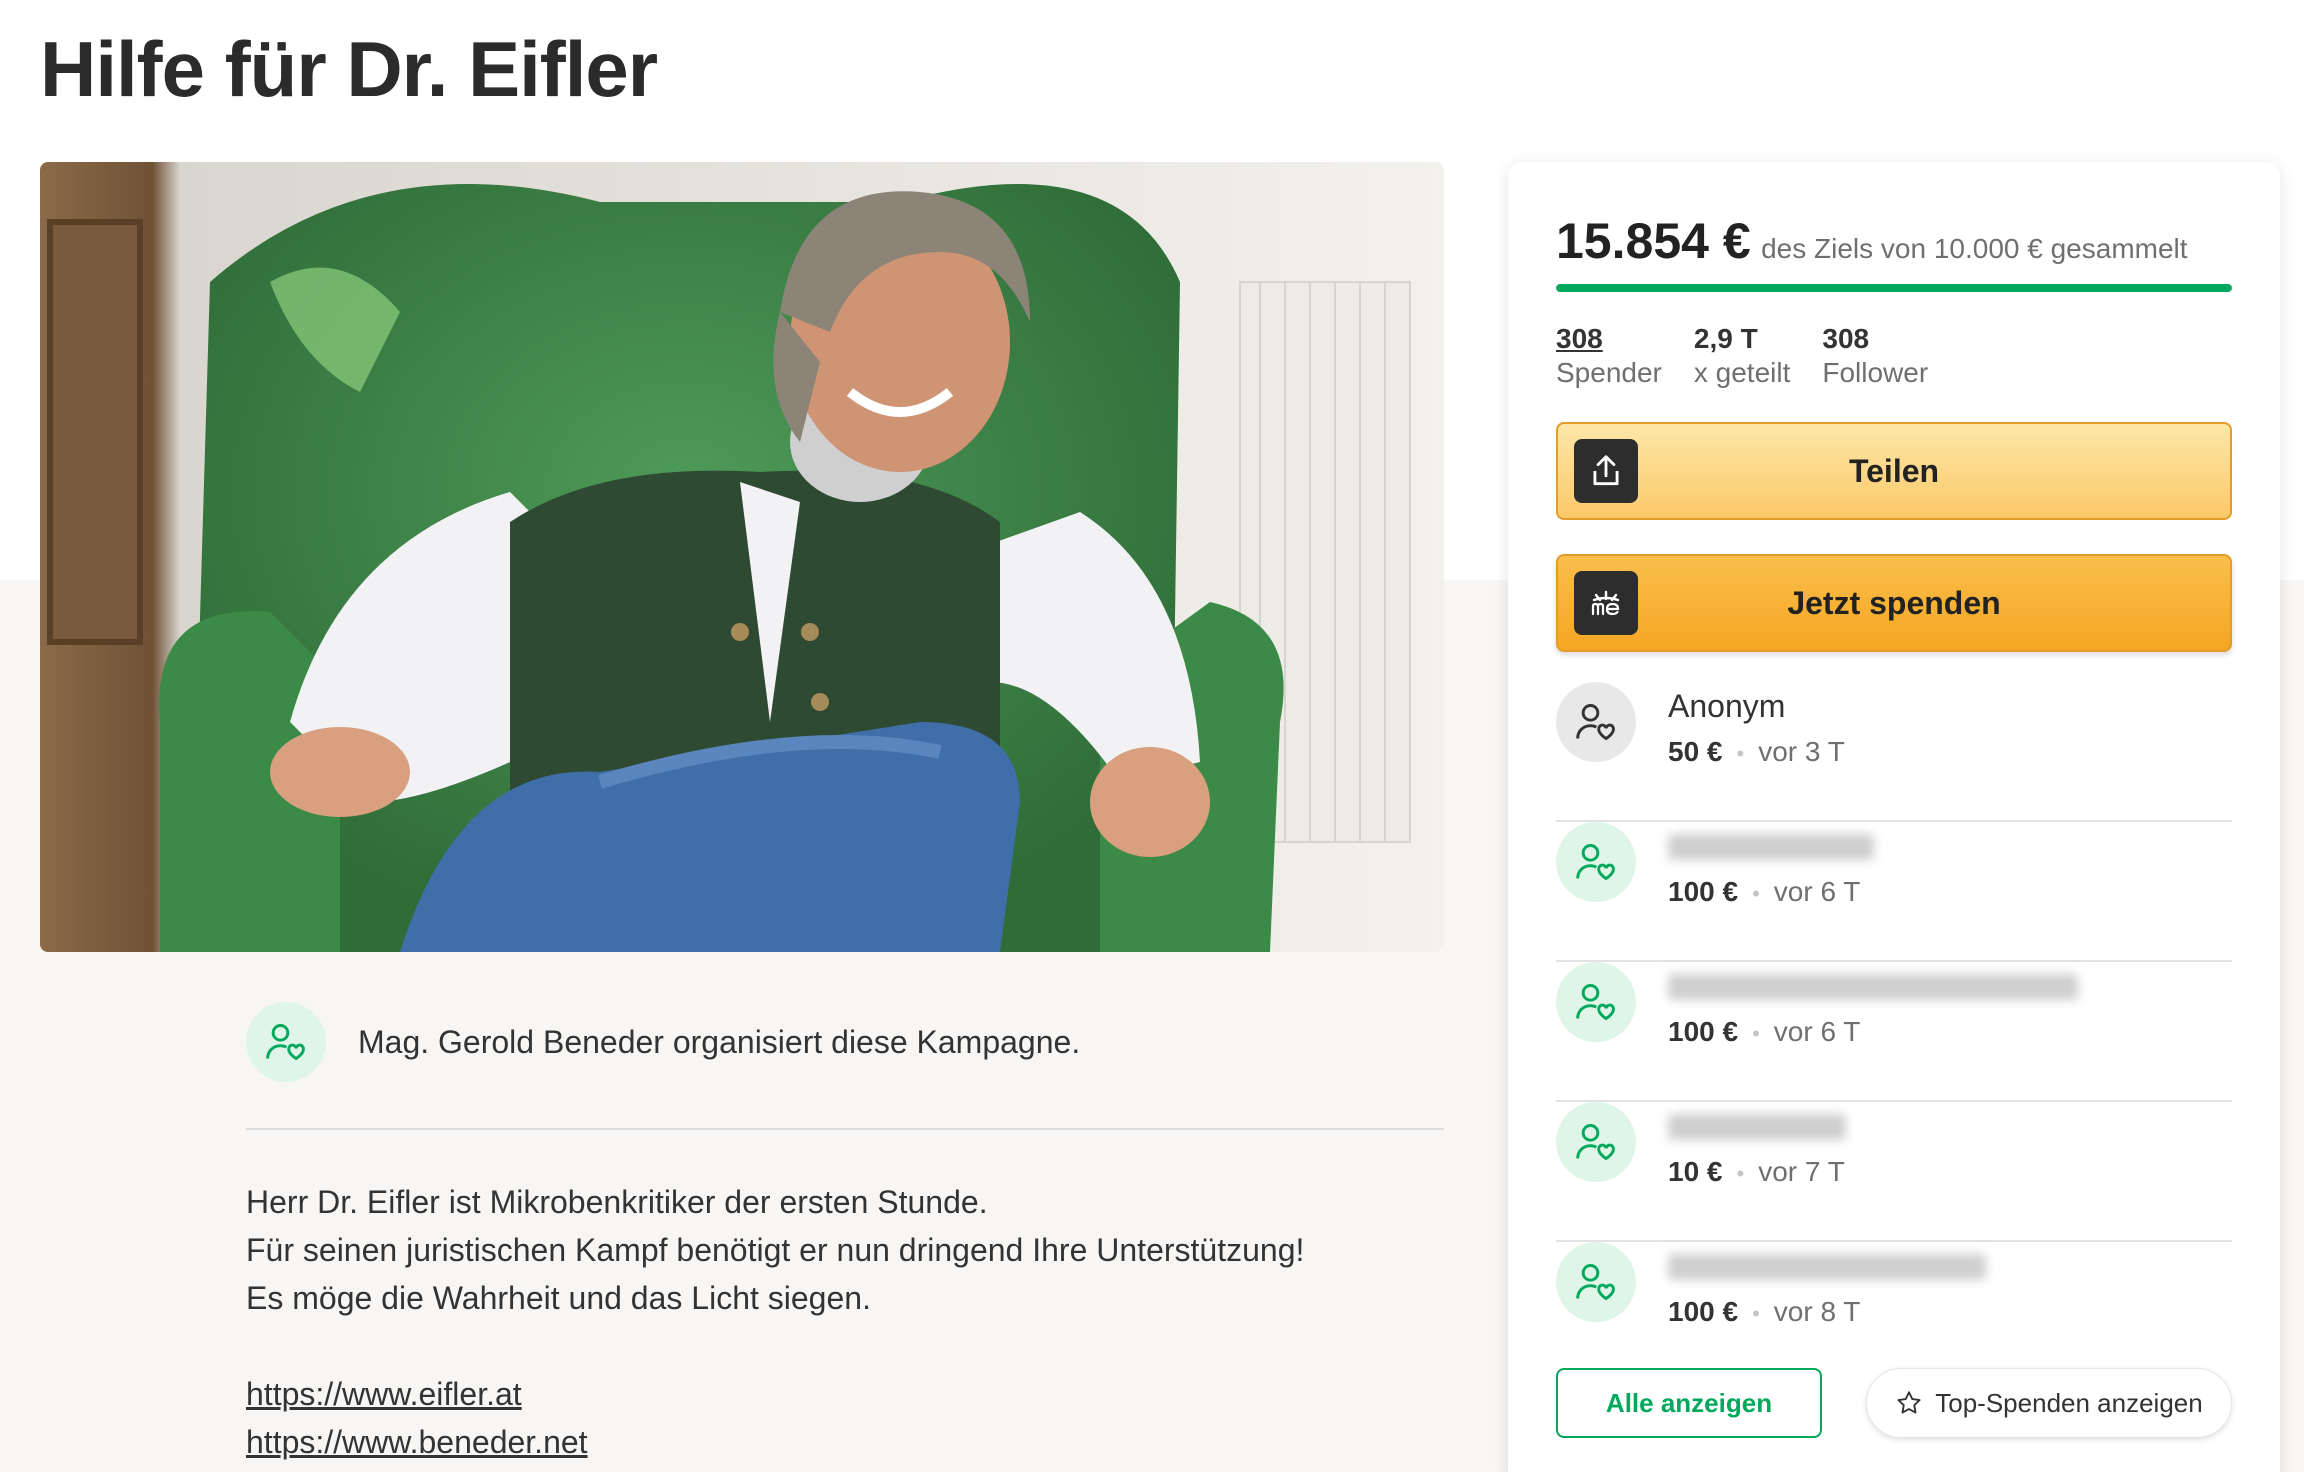  Describe the element at coordinates (845, 1442) in the screenshot. I see `story-link-beneder: https://www.beneder.net` at that location.